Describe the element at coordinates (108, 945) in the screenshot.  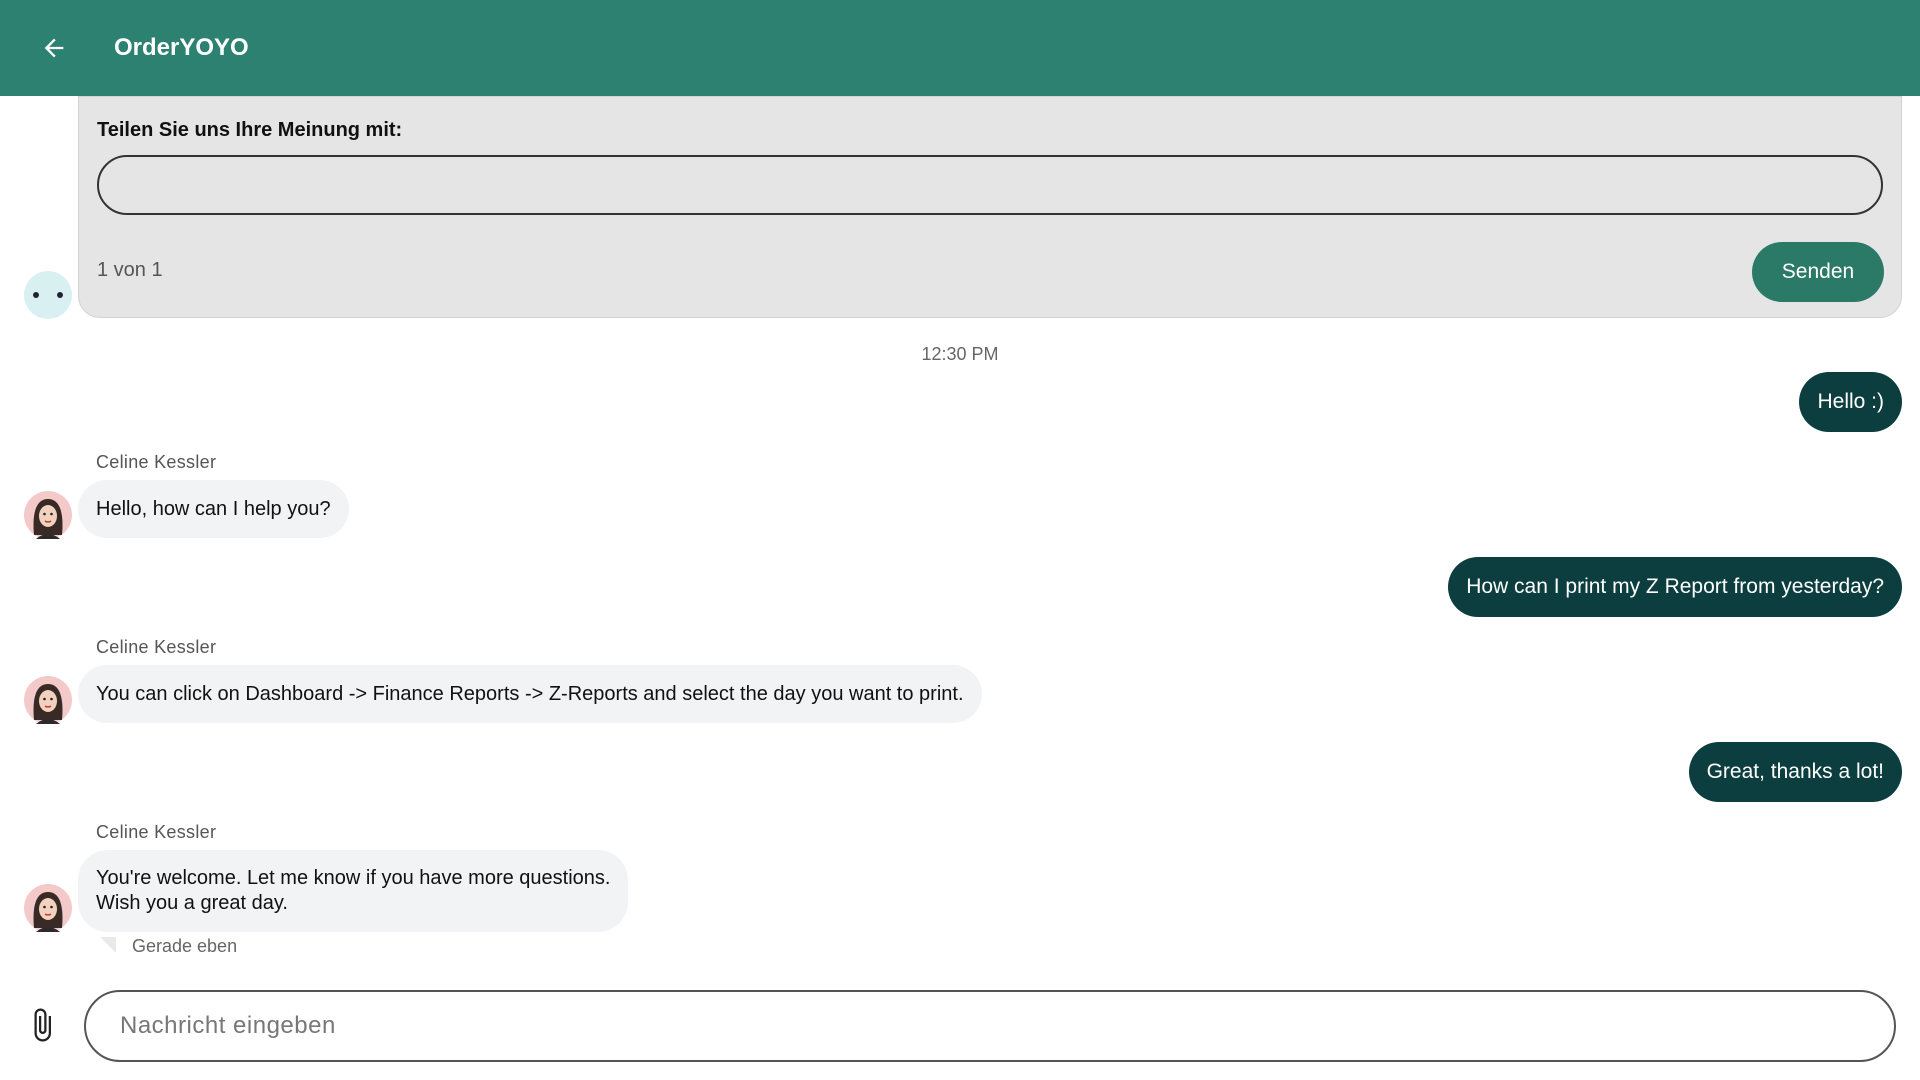
I see `bubble-tail` at that location.